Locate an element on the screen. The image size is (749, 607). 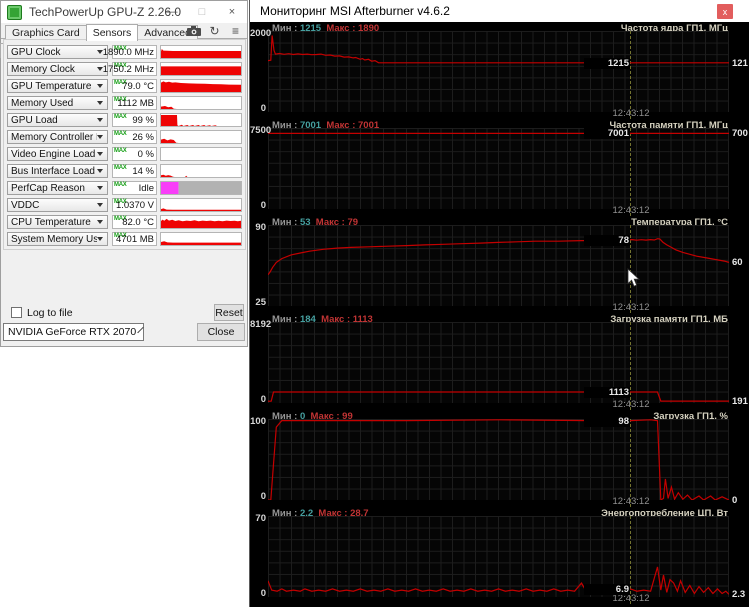
end-value-label: 60 is located at coordinates (737, 262).